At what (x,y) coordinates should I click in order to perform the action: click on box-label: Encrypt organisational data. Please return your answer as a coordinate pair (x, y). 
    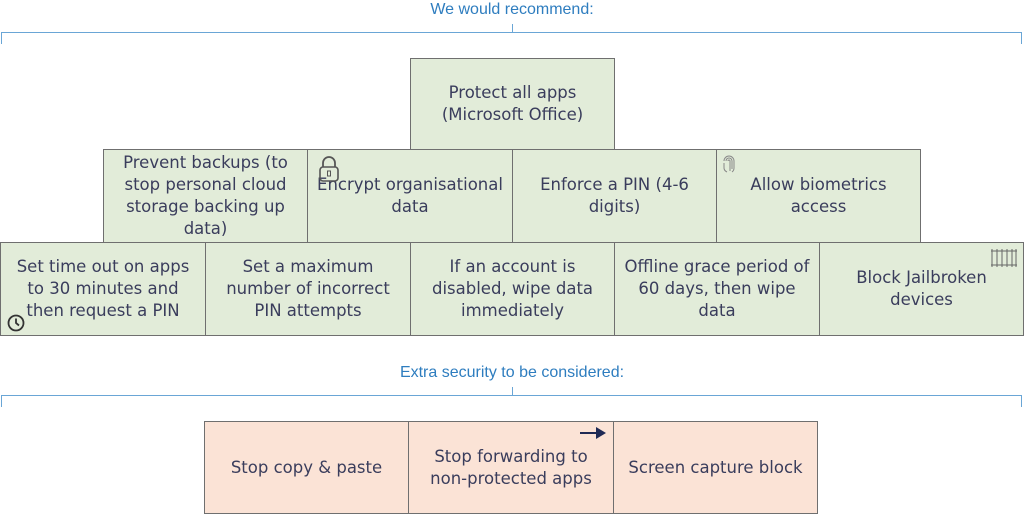
    Looking at the image, I should click on (410, 195).